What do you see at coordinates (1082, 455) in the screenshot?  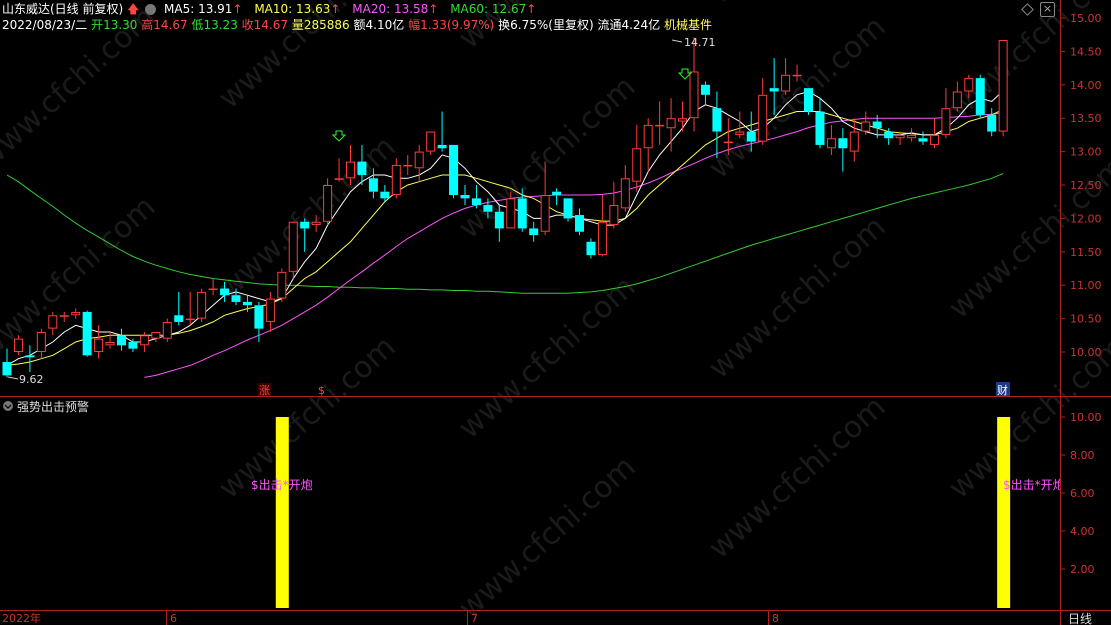 I see `indicator-tick-label: 8.00` at bounding box center [1082, 455].